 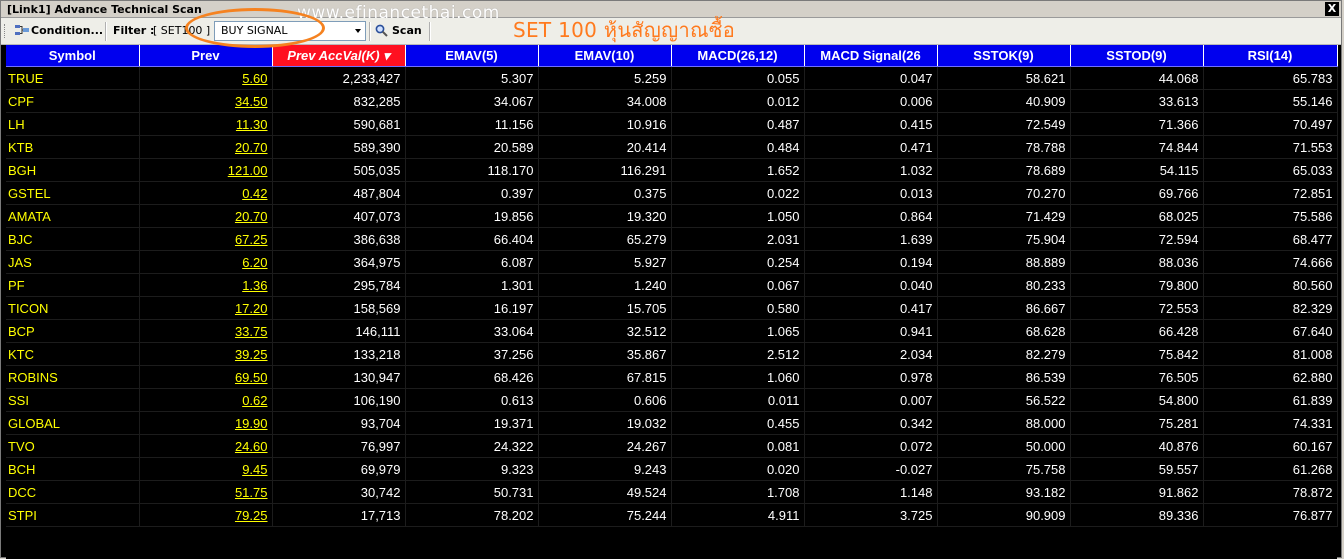 What do you see at coordinates (339, 331) in the screenshot?
I see `value-cell: 146,111` at bounding box center [339, 331].